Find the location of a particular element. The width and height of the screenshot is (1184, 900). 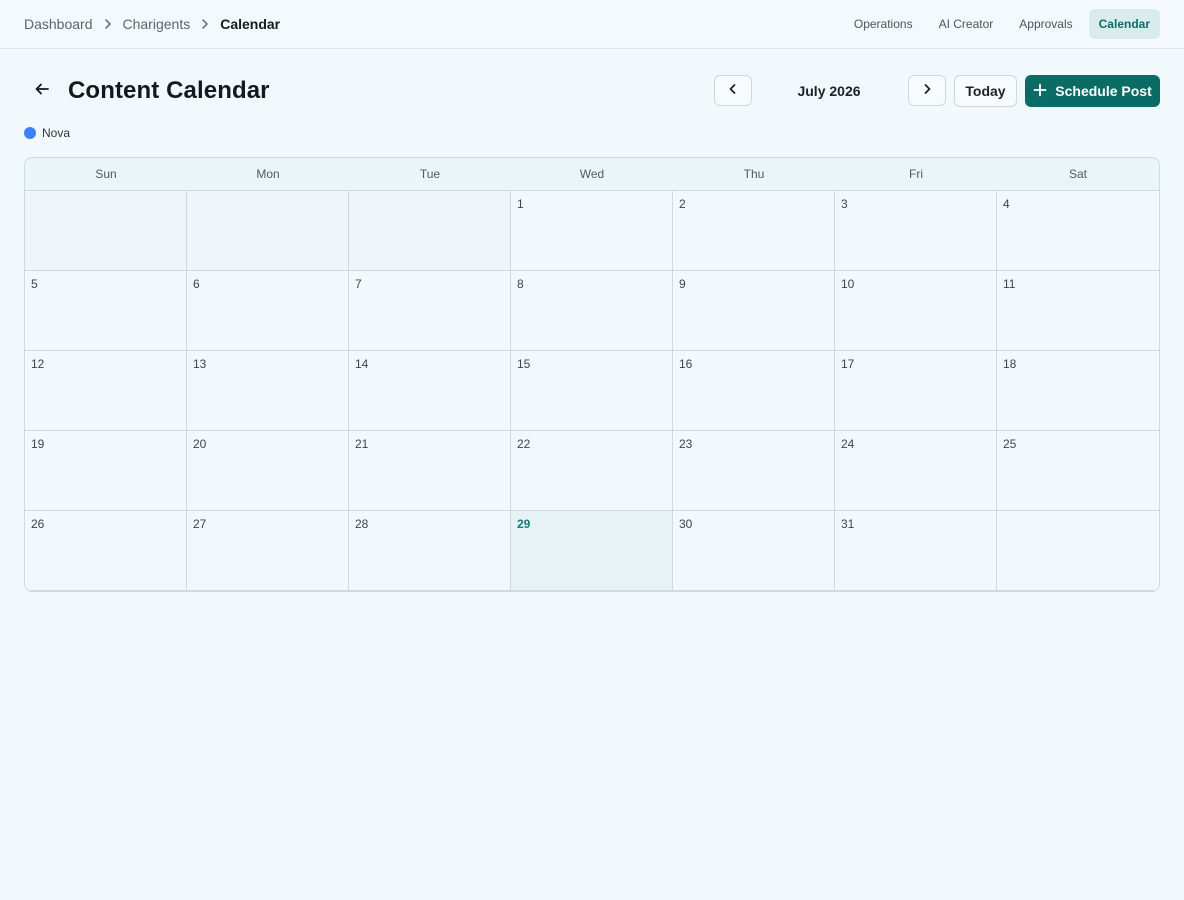

weekday-sat: Sat is located at coordinates (1077, 174).